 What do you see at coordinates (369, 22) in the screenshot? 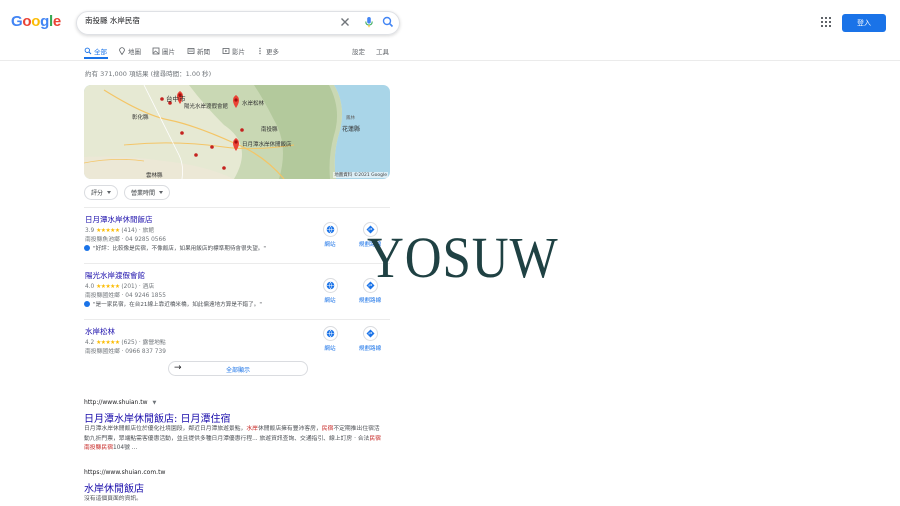
I see `microphone-icon` at bounding box center [369, 22].